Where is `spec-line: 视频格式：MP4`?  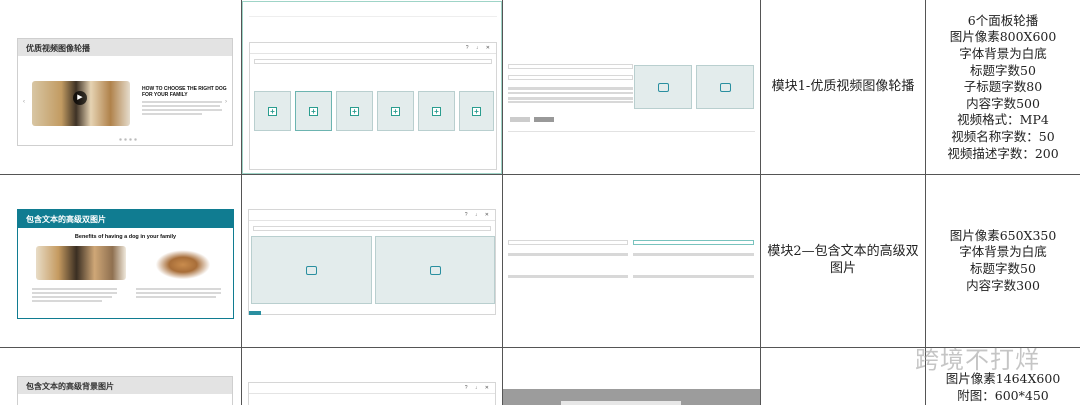 spec-line: 视频格式：MP4 is located at coordinates (1003, 120).